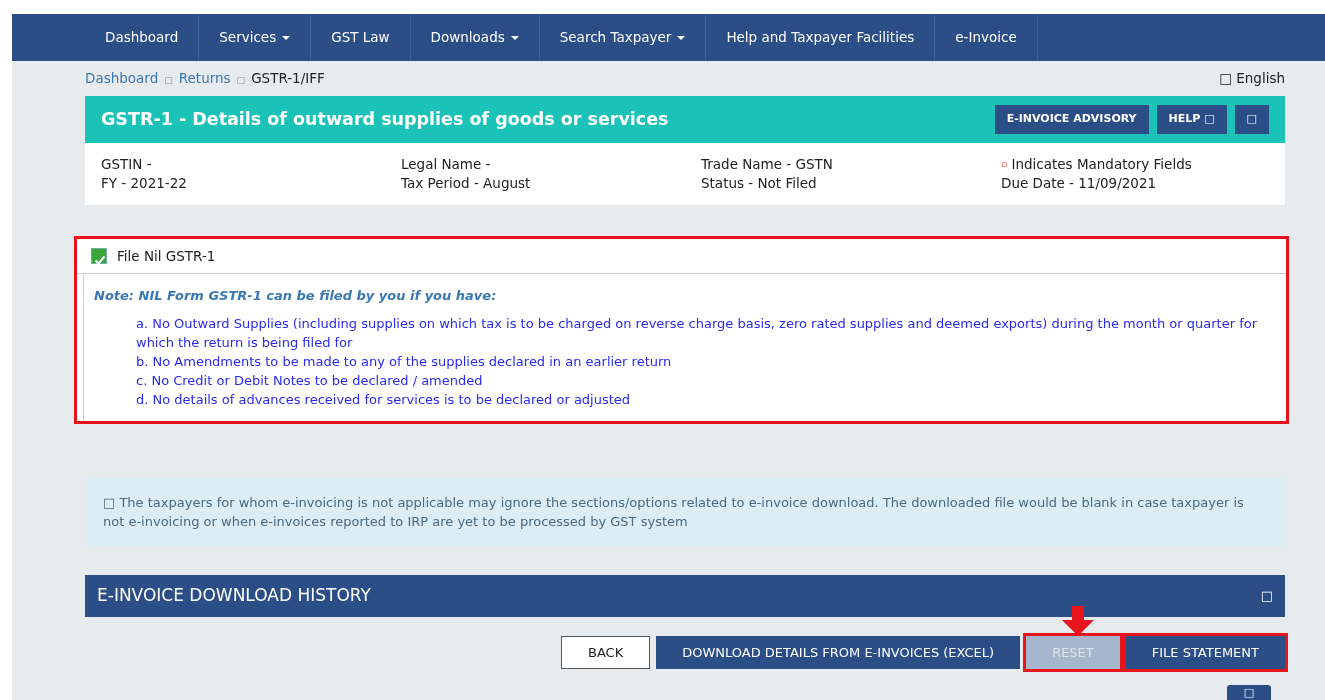 This screenshot has width=1325, height=700. What do you see at coordinates (385, 119) in the screenshot?
I see `page-title: GSTR-1 - Details of outward supplies of goods or services` at bounding box center [385, 119].